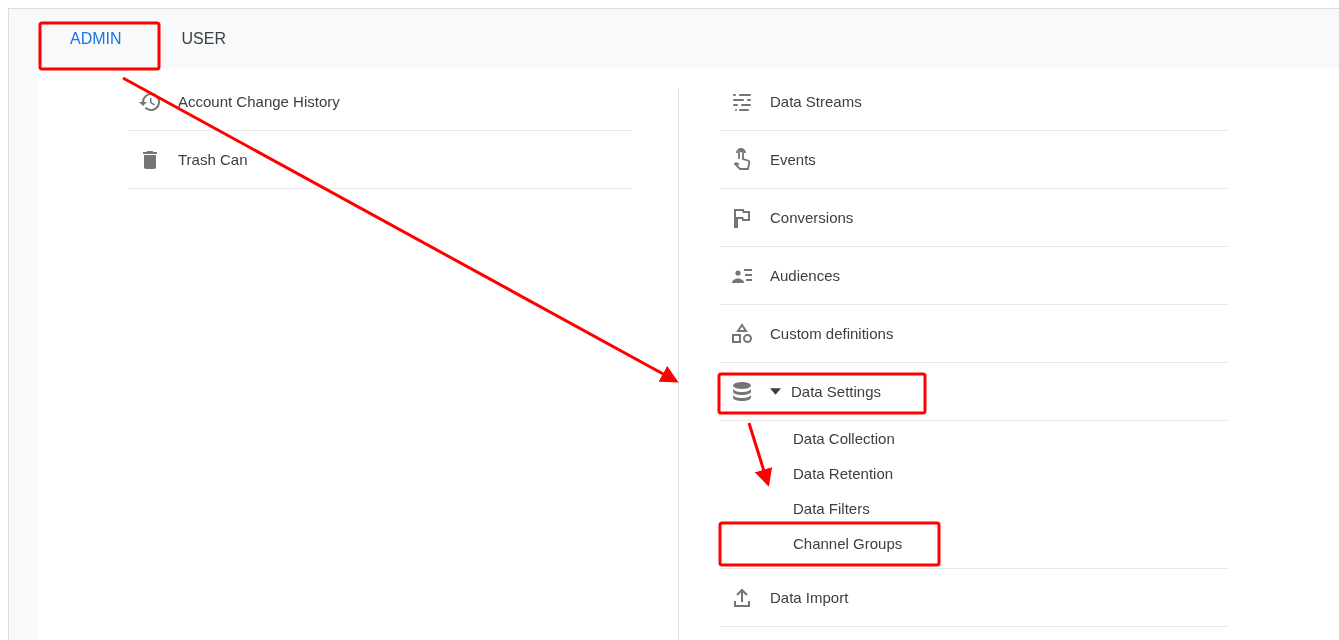  What do you see at coordinates (742, 333) in the screenshot?
I see `shapes-icon` at bounding box center [742, 333].